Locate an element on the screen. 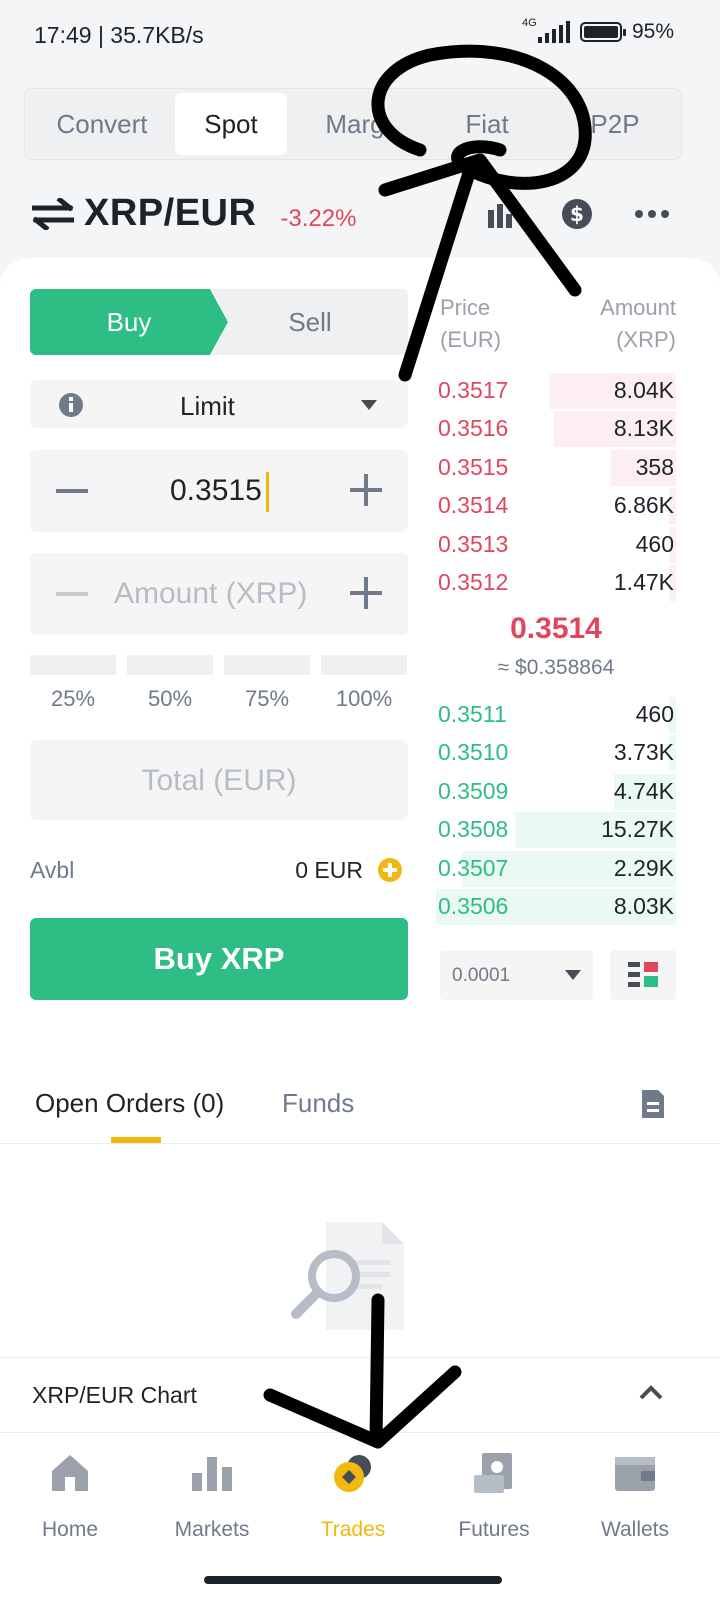 This screenshot has width=720, height=1600. ask-row: 0.3514 6.86K is located at coordinates (556, 506).